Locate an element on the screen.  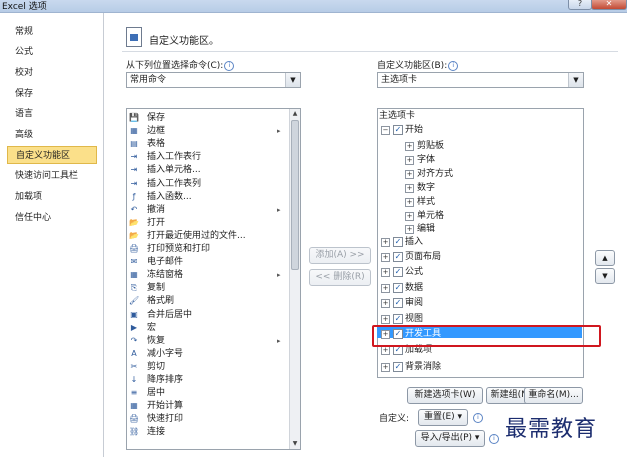
command-item: ≡ 居中 is located at coordinates (204, 393).